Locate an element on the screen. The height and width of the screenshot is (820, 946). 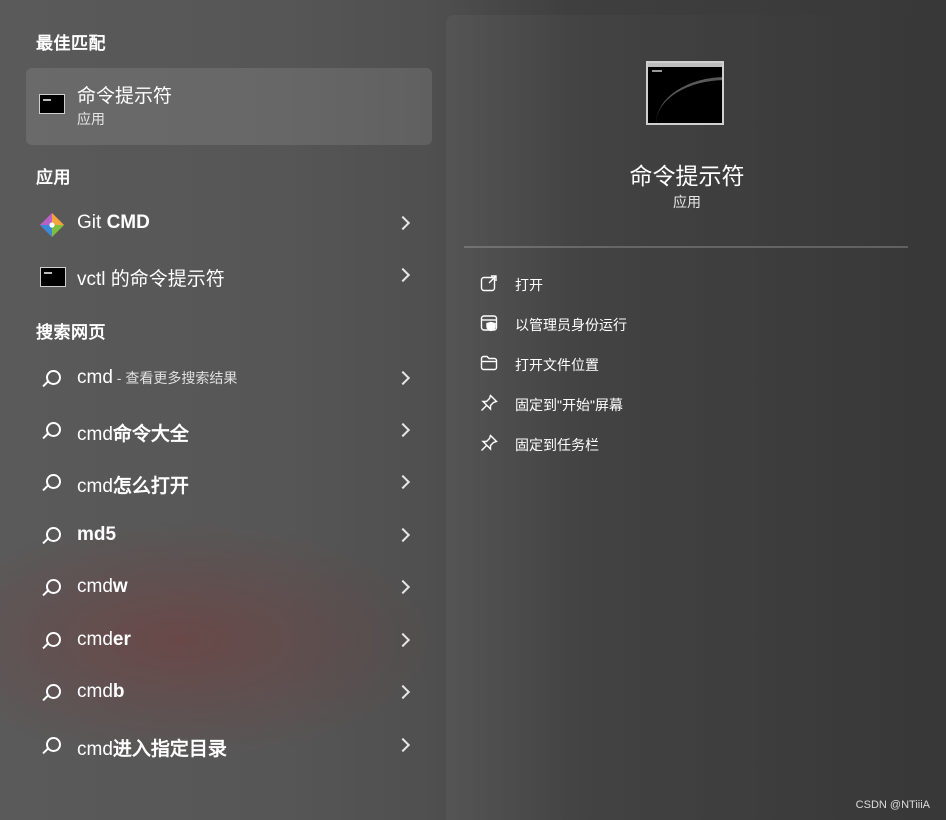
web-result-bold: er is located at coordinates (121, 639).